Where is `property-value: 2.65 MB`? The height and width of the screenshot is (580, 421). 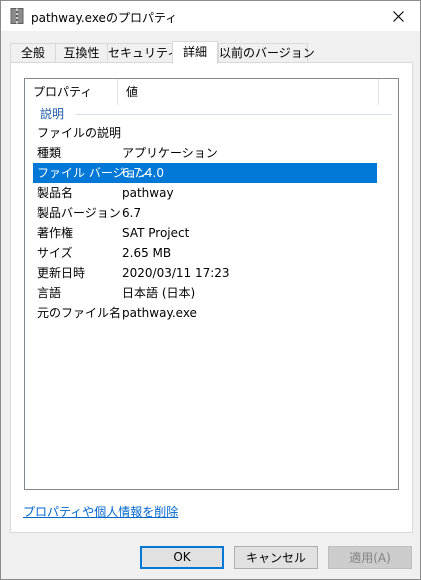 property-value: 2.65 MB is located at coordinates (147, 253).